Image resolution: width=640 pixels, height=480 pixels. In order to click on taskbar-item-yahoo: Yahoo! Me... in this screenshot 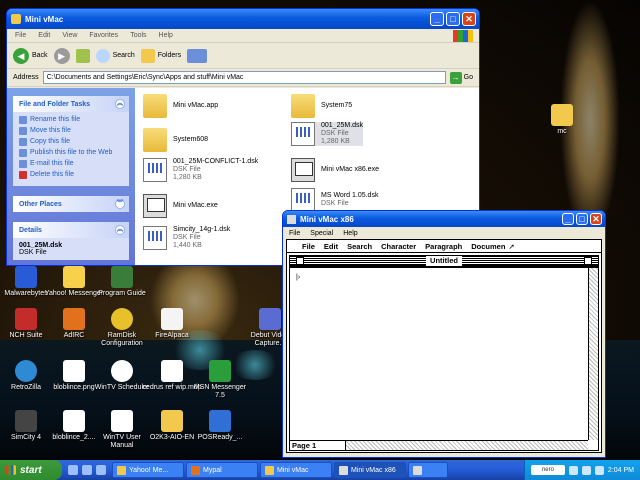, I will do `click(148, 470)`.